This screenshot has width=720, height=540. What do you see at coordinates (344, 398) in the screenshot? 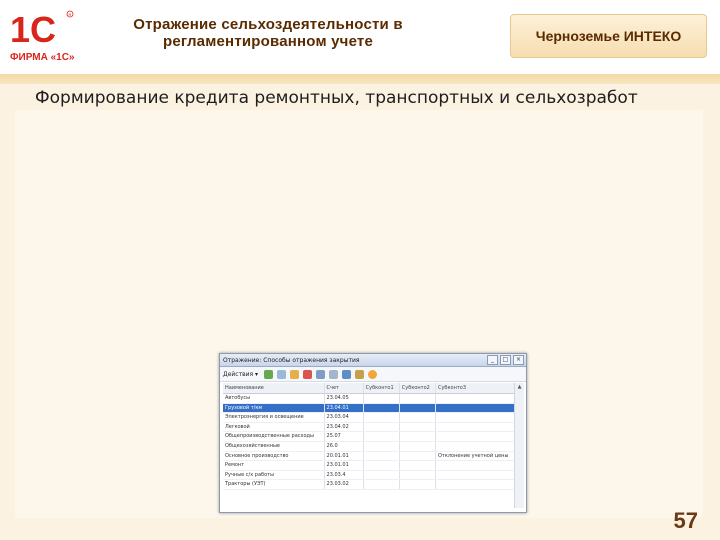
I see `table-cell-account: 23.04.05` at bounding box center [344, 398].